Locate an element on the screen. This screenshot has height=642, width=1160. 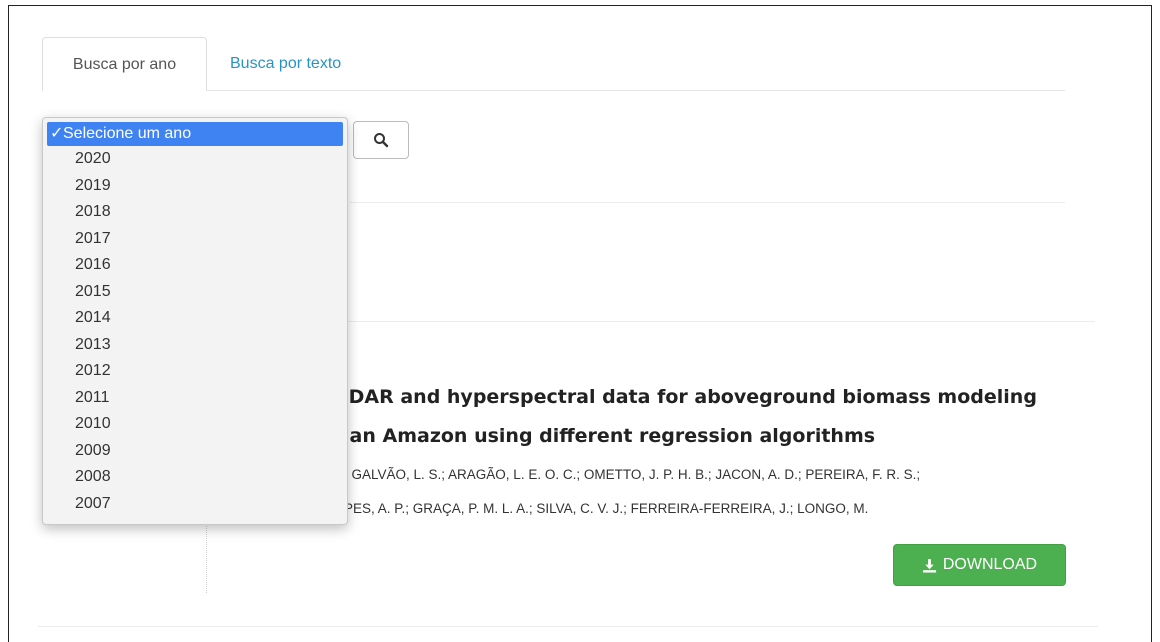
tab-busca-por-ano: Busca por ano is located at coordinates (124, 64).